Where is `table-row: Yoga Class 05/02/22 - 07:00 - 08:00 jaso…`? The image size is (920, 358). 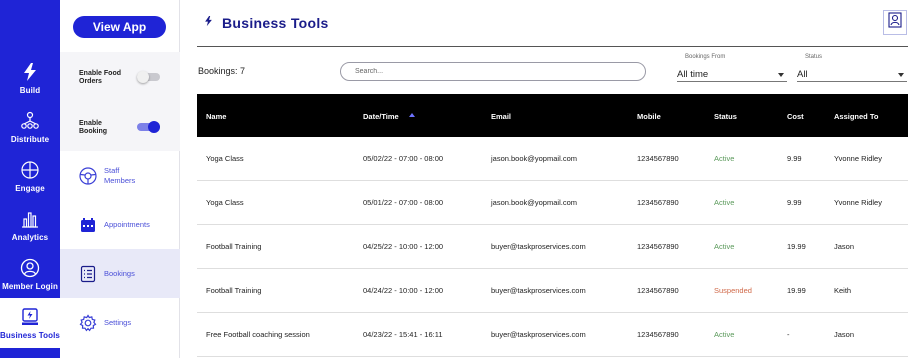
table-row: Yoga Class 05/02/22 - 07:00 - 08:00 jaso… is located at coordinates (552, 159).